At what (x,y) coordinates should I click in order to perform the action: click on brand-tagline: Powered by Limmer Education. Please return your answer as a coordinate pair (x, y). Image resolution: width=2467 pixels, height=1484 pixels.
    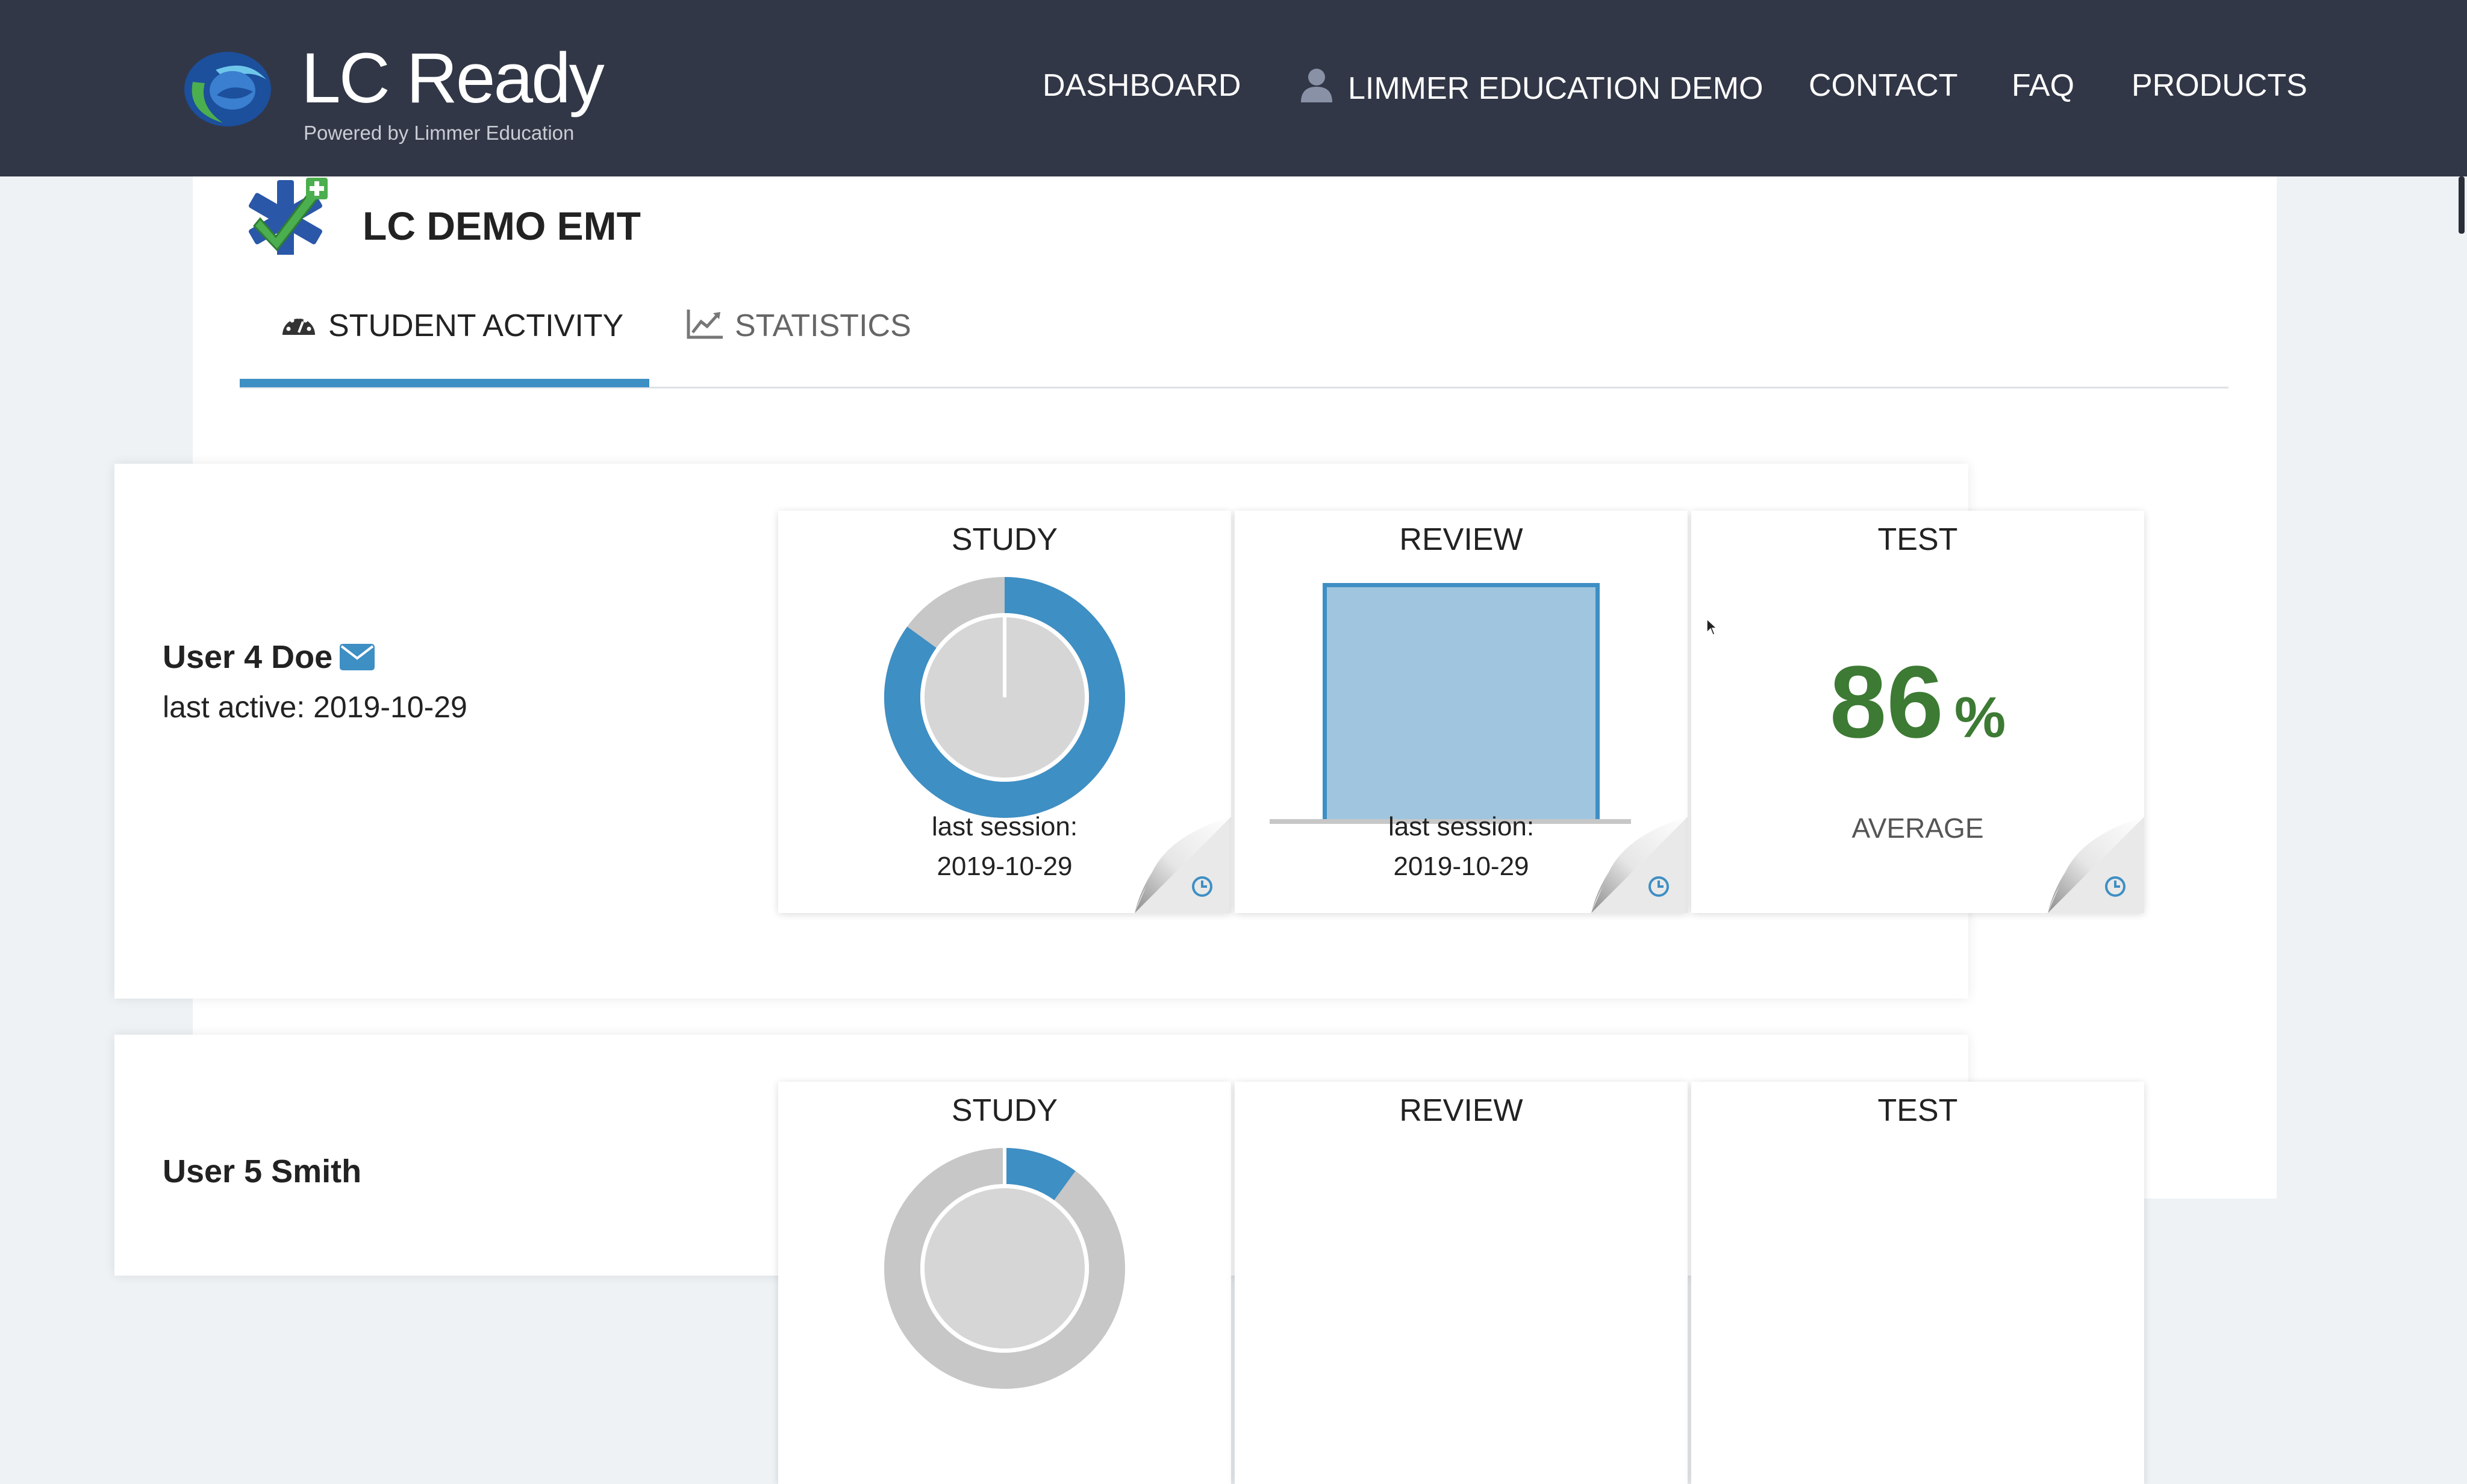
    Looking at the image, I should click on (439, 133).